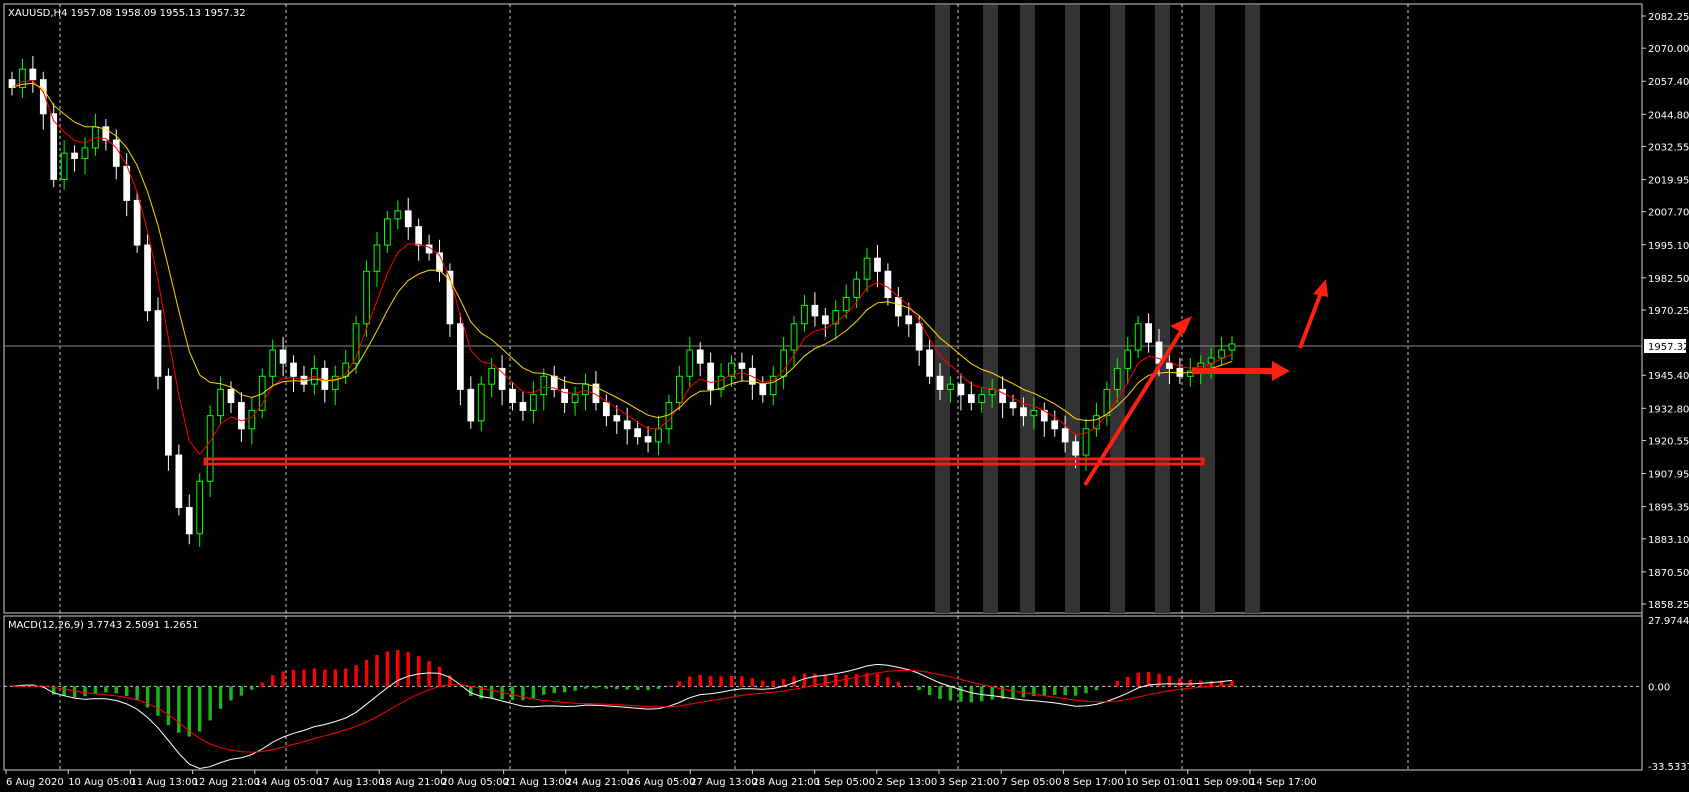 The width and height of the screenshot is (1689, 792). I want to click on time-label: 14 Sep 17:00, so click(1283, 782).